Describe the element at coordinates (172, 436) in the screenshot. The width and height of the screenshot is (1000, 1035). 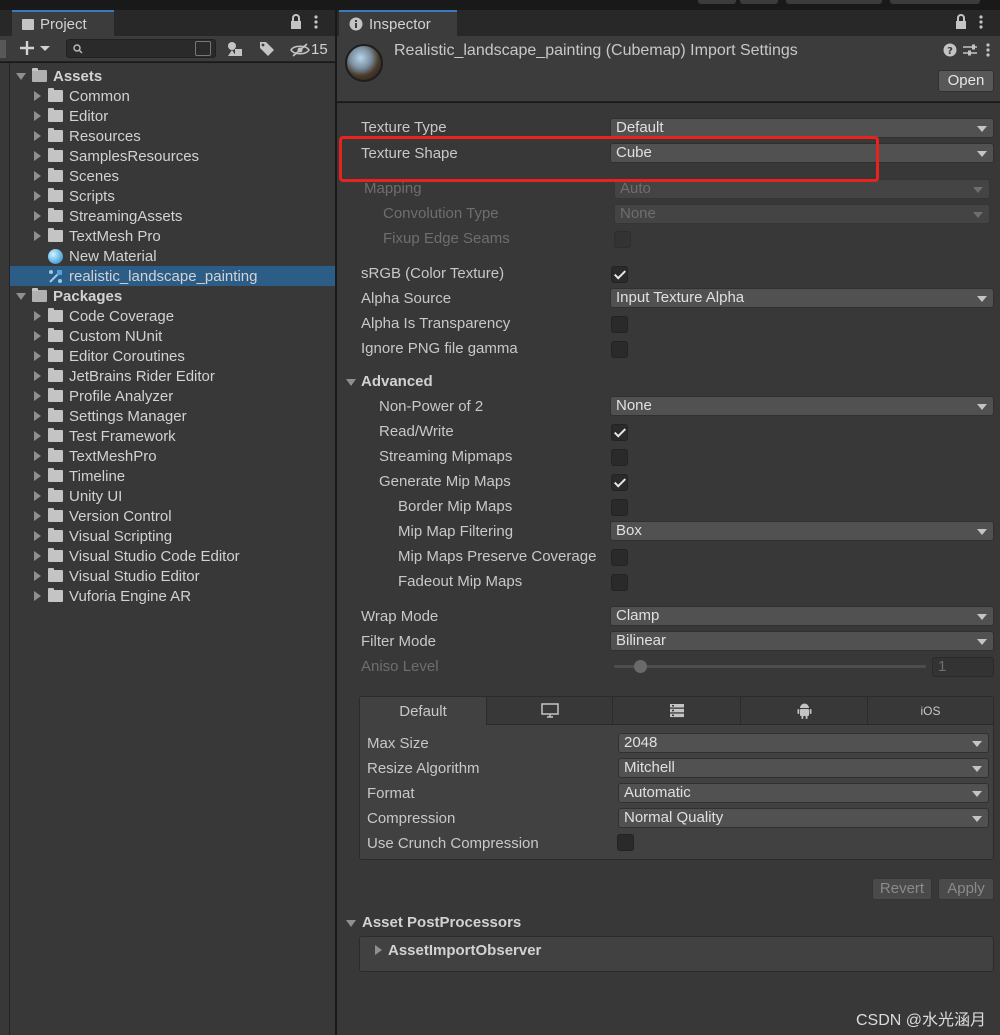
I see `tree-row: Test Framework` at that location.